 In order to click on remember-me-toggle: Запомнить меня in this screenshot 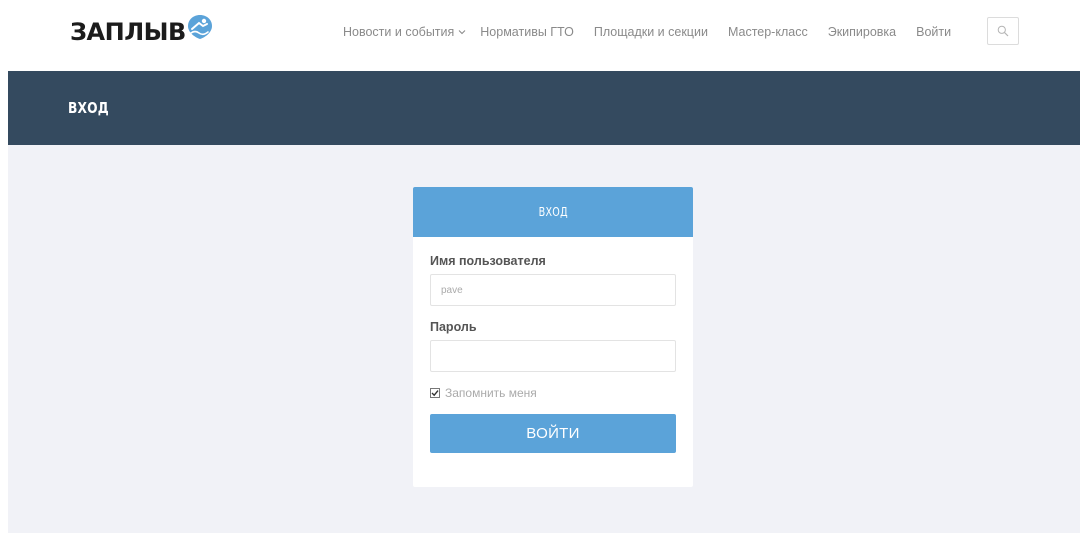, I will do `click(483, 393)`.